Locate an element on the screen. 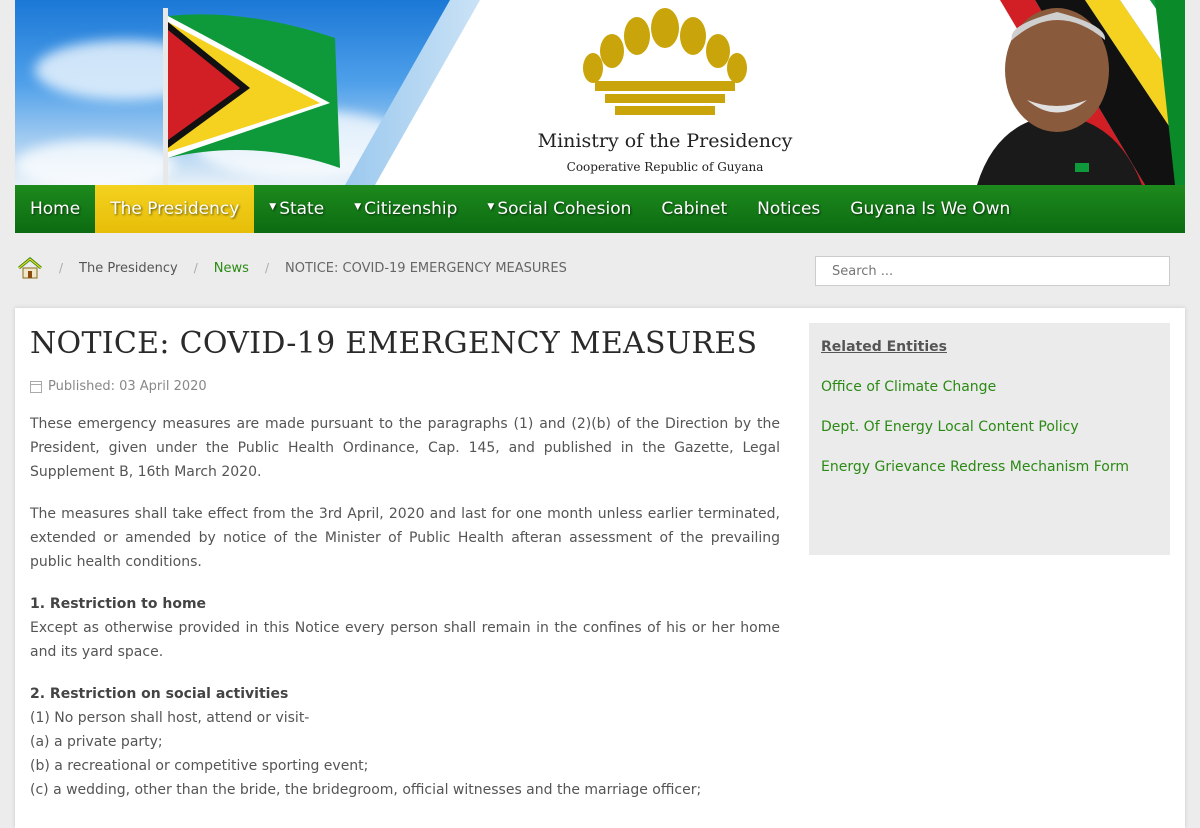 Image resolution: width=1200 pixels, height=828 pixels. nav-label: The Presidency is located at coordinates (175, 209).